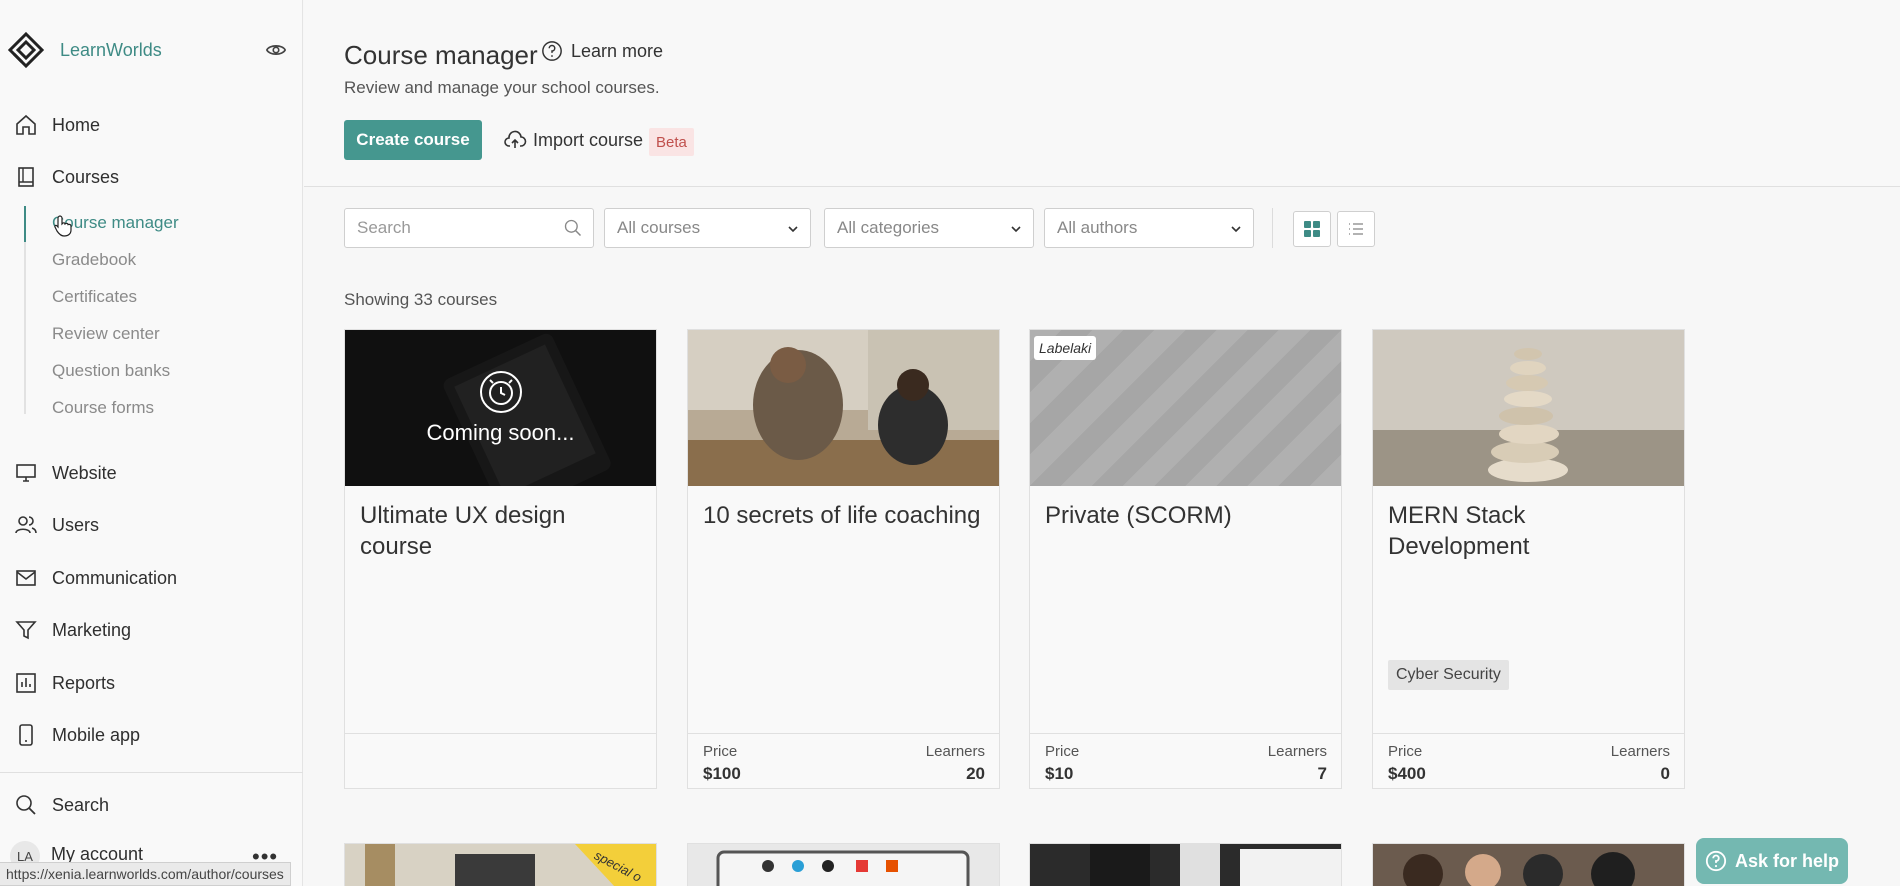  I want to click on page-title: Course manager, so click(441, 55).